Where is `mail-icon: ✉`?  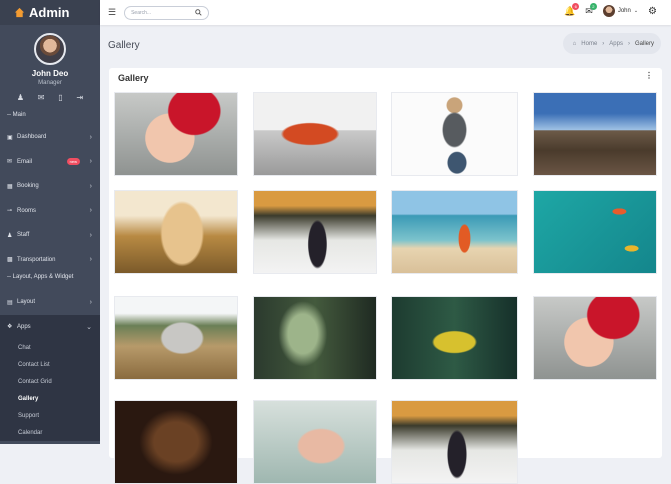
mail-icon: ✉ is located at coordinates (41, 97).